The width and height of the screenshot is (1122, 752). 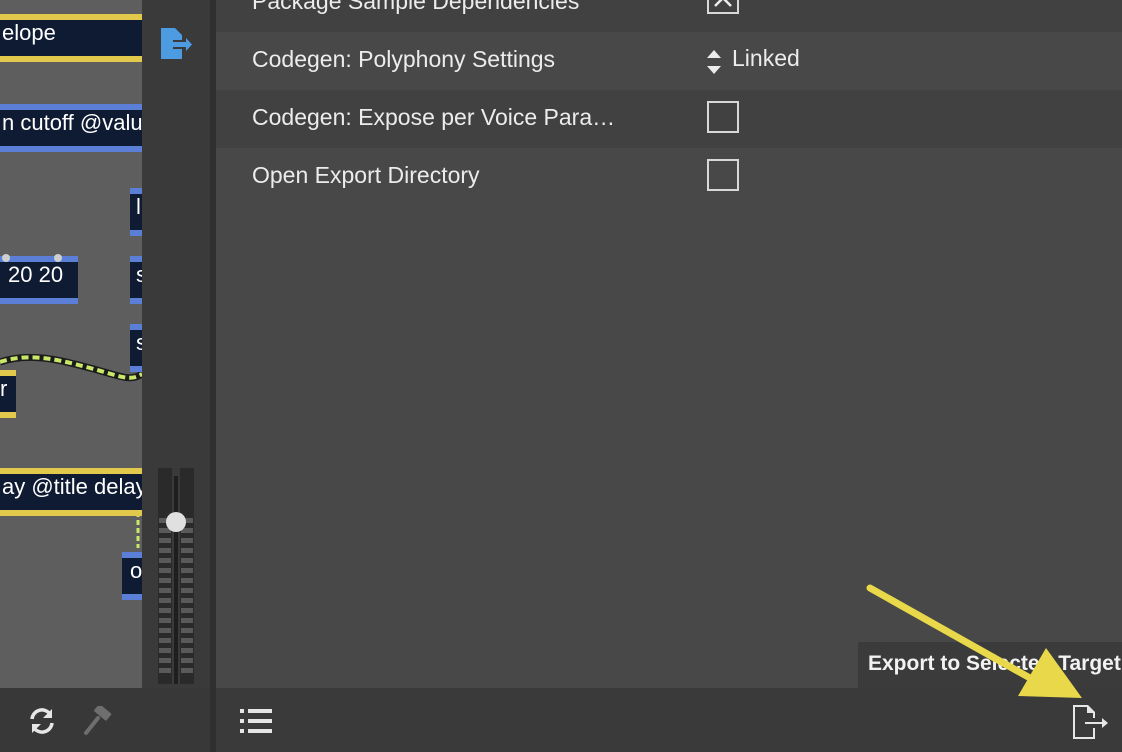 What do you see at coordinates (72, 486) in the screenshot?
I see `object-text: ay @title delay` at bounding box center [72, 486].